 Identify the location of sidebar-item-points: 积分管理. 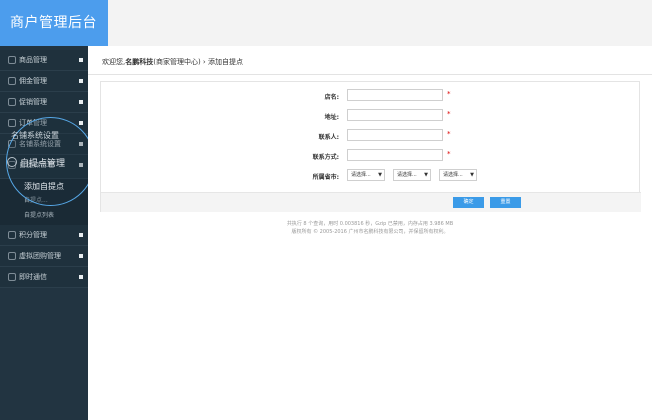
(44, 235).